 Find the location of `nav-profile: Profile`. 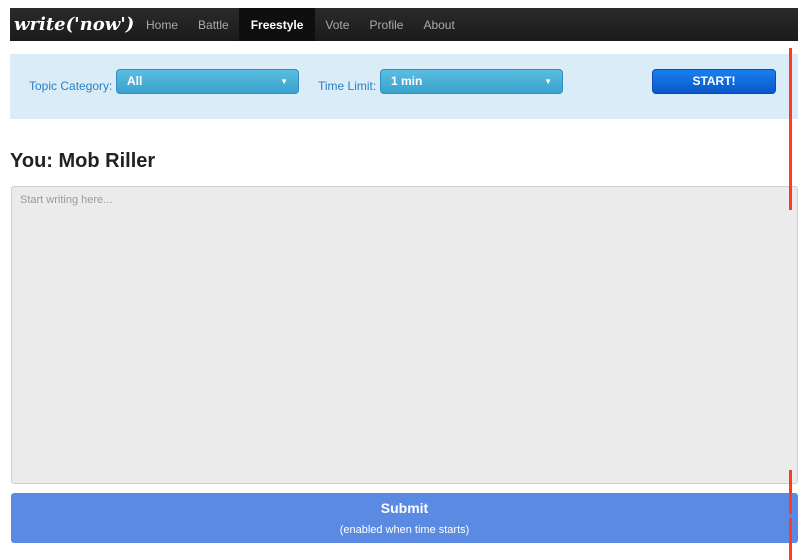

nav-profile: Profile is located at coordinates (386, 24).